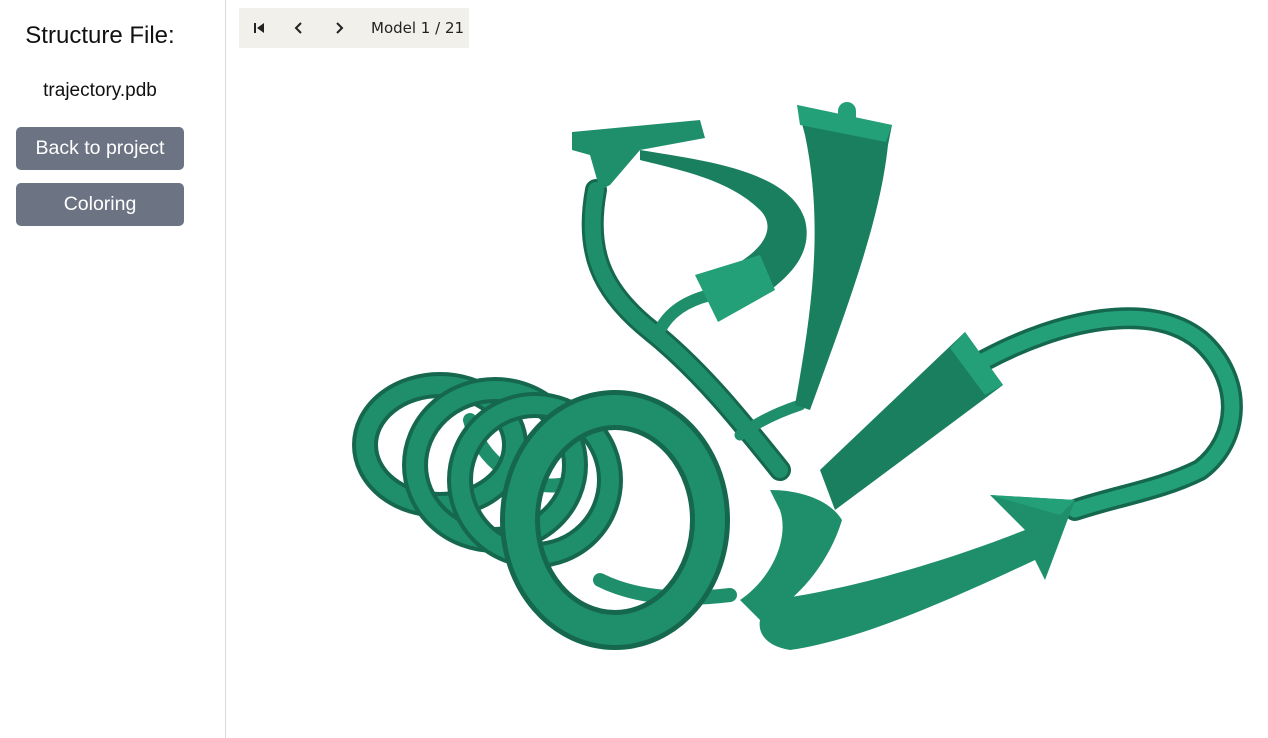 The height and width of the screenshot is (738, 1268). I want to click on previous-model-button, so click(299, 28).